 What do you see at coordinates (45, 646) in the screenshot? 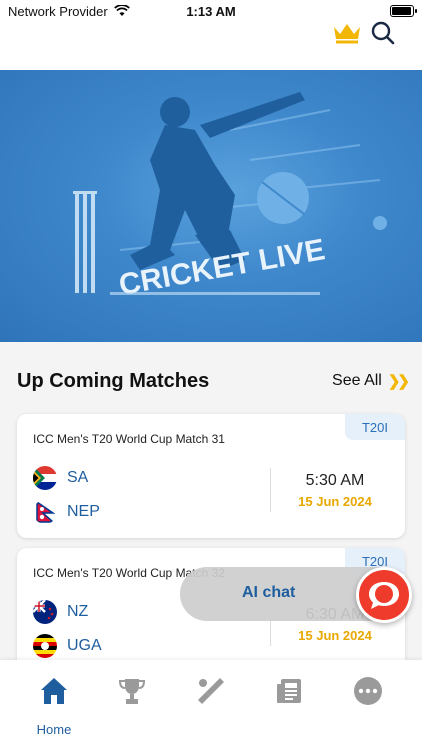
I see `uganda-flag-icon` at bounding box center [45, 646].